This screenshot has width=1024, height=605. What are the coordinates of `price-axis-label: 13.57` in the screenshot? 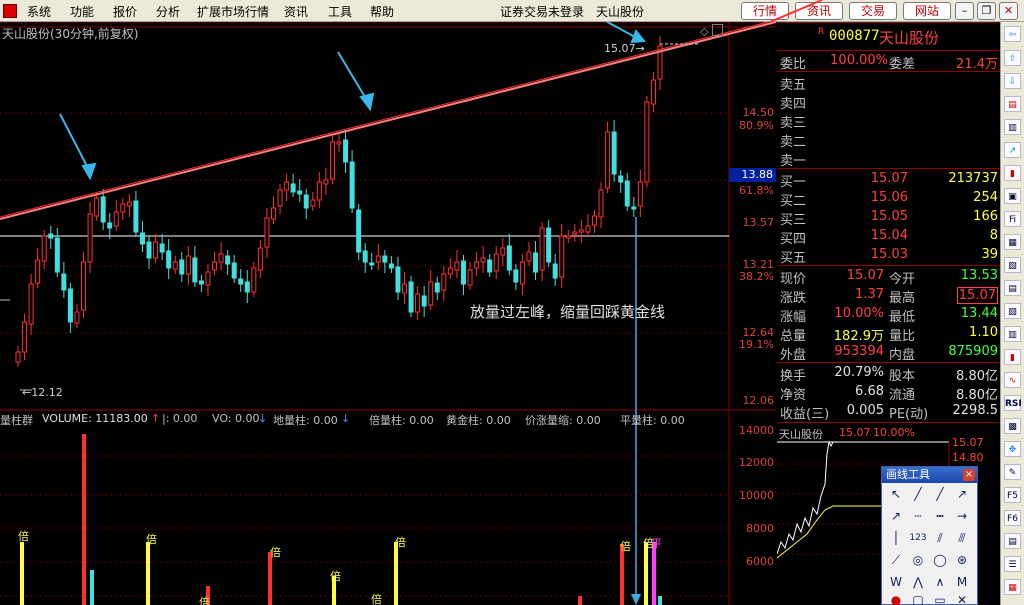 It's located at (758, 222).